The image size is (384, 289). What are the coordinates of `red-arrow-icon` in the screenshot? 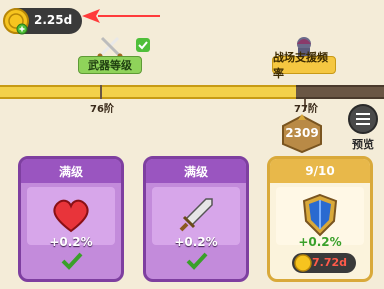 It's located at (121, 16).